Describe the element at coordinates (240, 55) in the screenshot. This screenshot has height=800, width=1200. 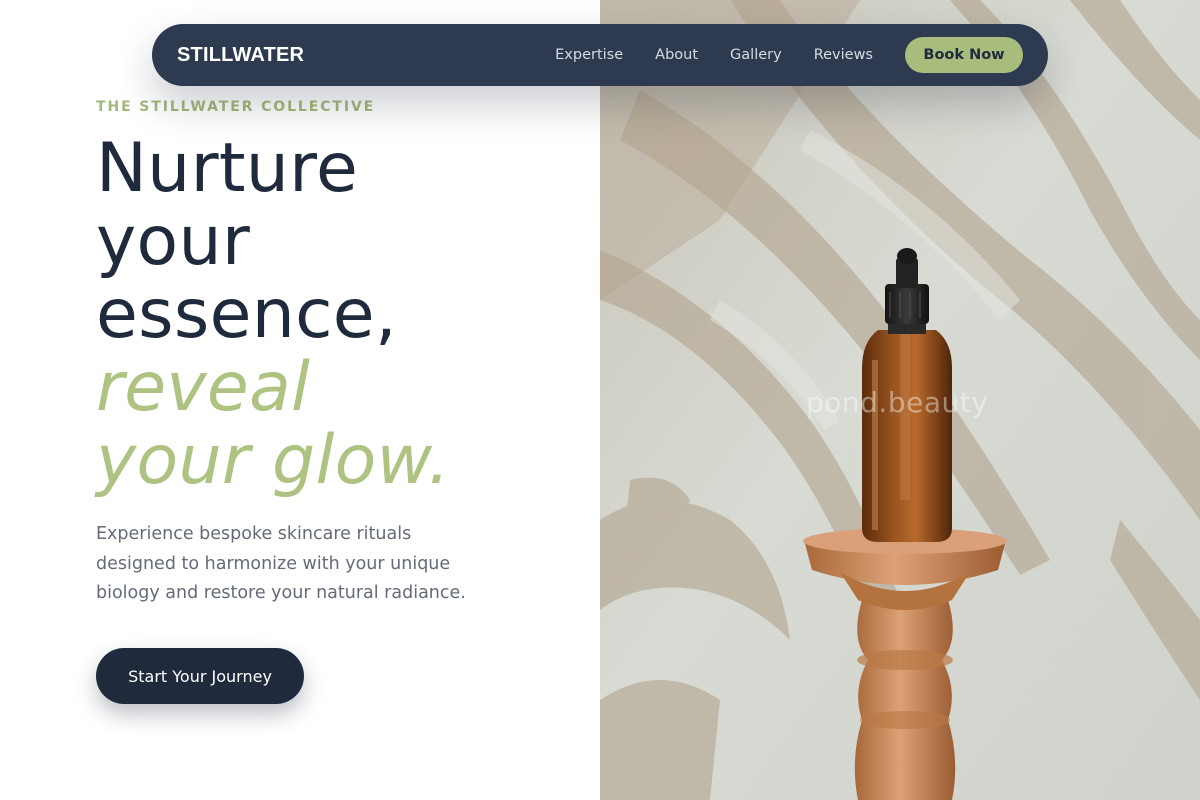
I see `brand-logo: STILLWATER` at that location.